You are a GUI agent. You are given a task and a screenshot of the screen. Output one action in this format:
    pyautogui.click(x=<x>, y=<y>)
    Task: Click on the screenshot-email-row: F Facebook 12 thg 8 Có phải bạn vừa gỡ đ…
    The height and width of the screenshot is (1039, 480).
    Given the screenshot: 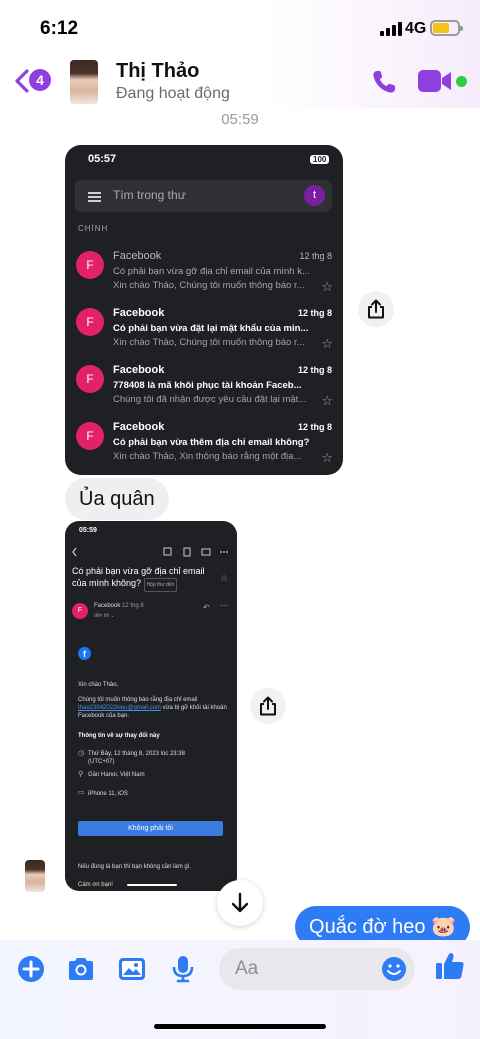 What is the action you would take?
    pyautogui.click(x=204, y=275)
    